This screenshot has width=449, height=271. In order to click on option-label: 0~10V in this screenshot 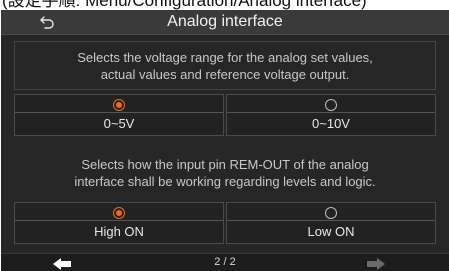, I will do `click(331, 123)`.